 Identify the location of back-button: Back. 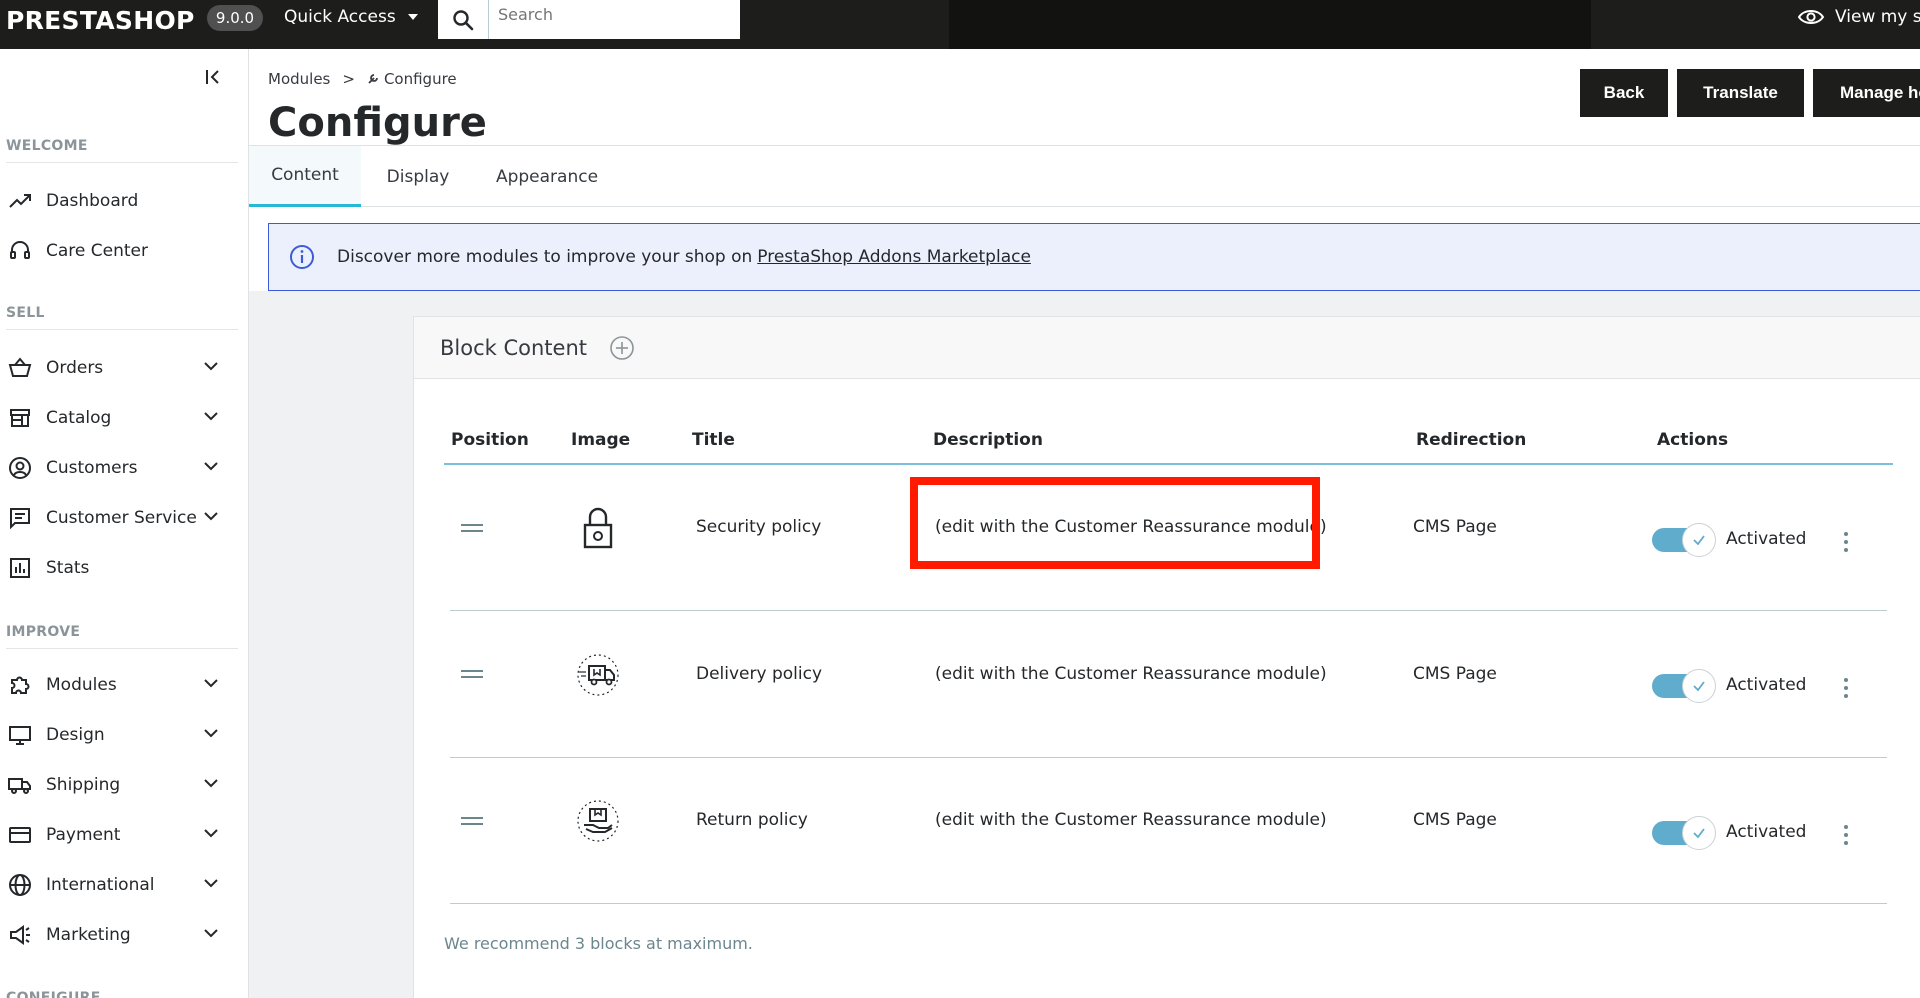
(1624, 93).